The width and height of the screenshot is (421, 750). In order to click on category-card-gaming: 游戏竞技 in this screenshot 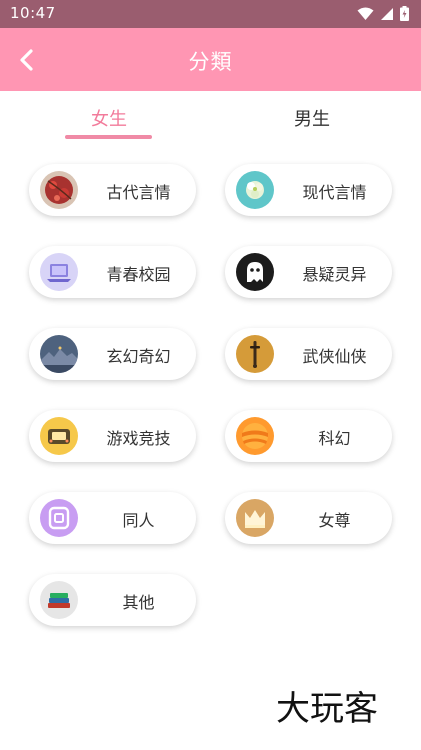, I will do `click(112, 436)`.